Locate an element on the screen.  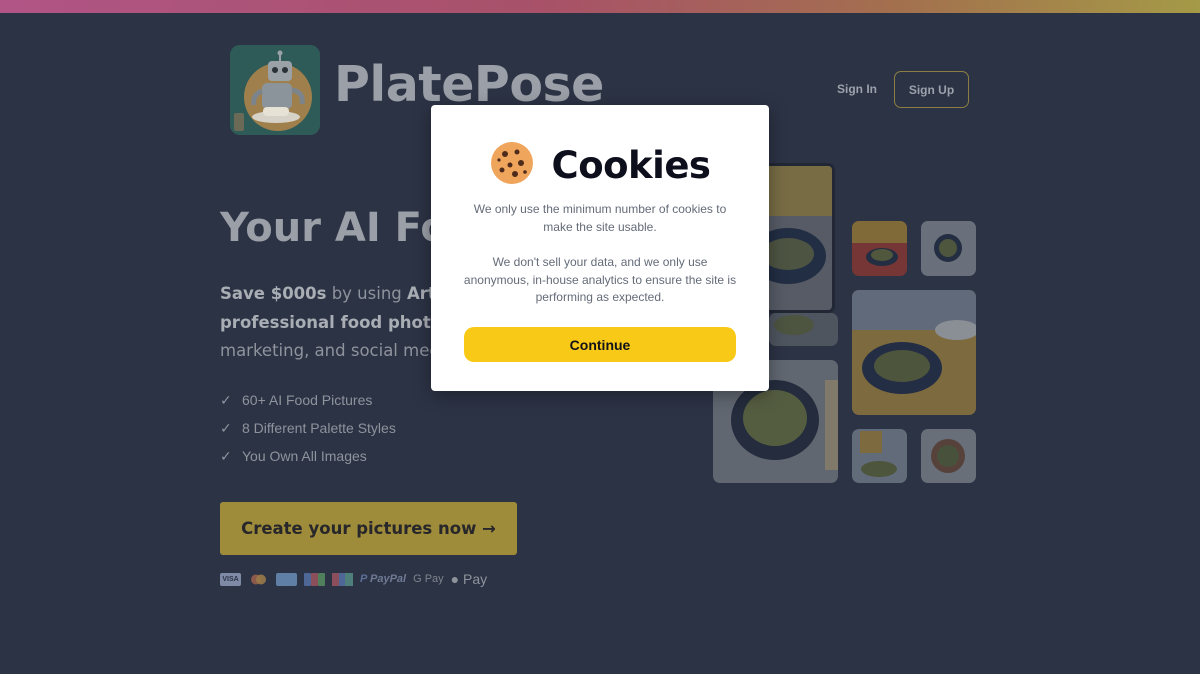
google-pay-icon: G Pay is located at coordinates (428, 579).